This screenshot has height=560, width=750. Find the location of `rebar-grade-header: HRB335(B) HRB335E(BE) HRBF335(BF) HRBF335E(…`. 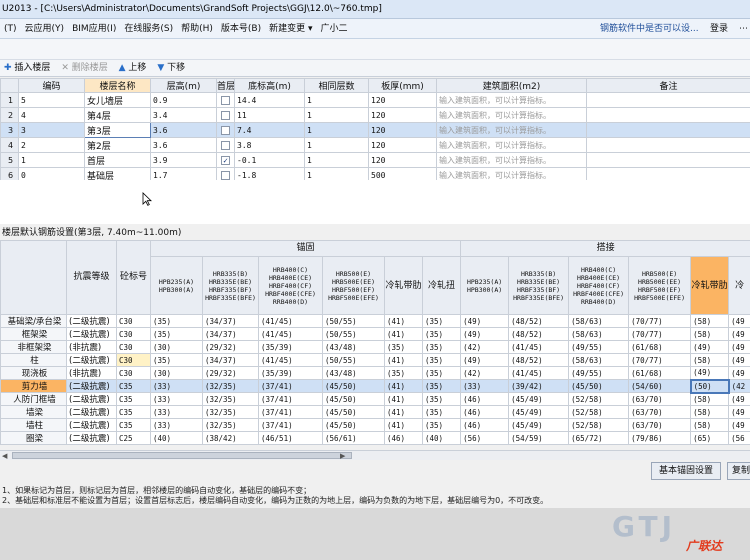

rebar-grade-header: HRB335(B) HRB335E(BE) HRBF335(BF) HRBF335E(… is located at coordinates (230, 285).